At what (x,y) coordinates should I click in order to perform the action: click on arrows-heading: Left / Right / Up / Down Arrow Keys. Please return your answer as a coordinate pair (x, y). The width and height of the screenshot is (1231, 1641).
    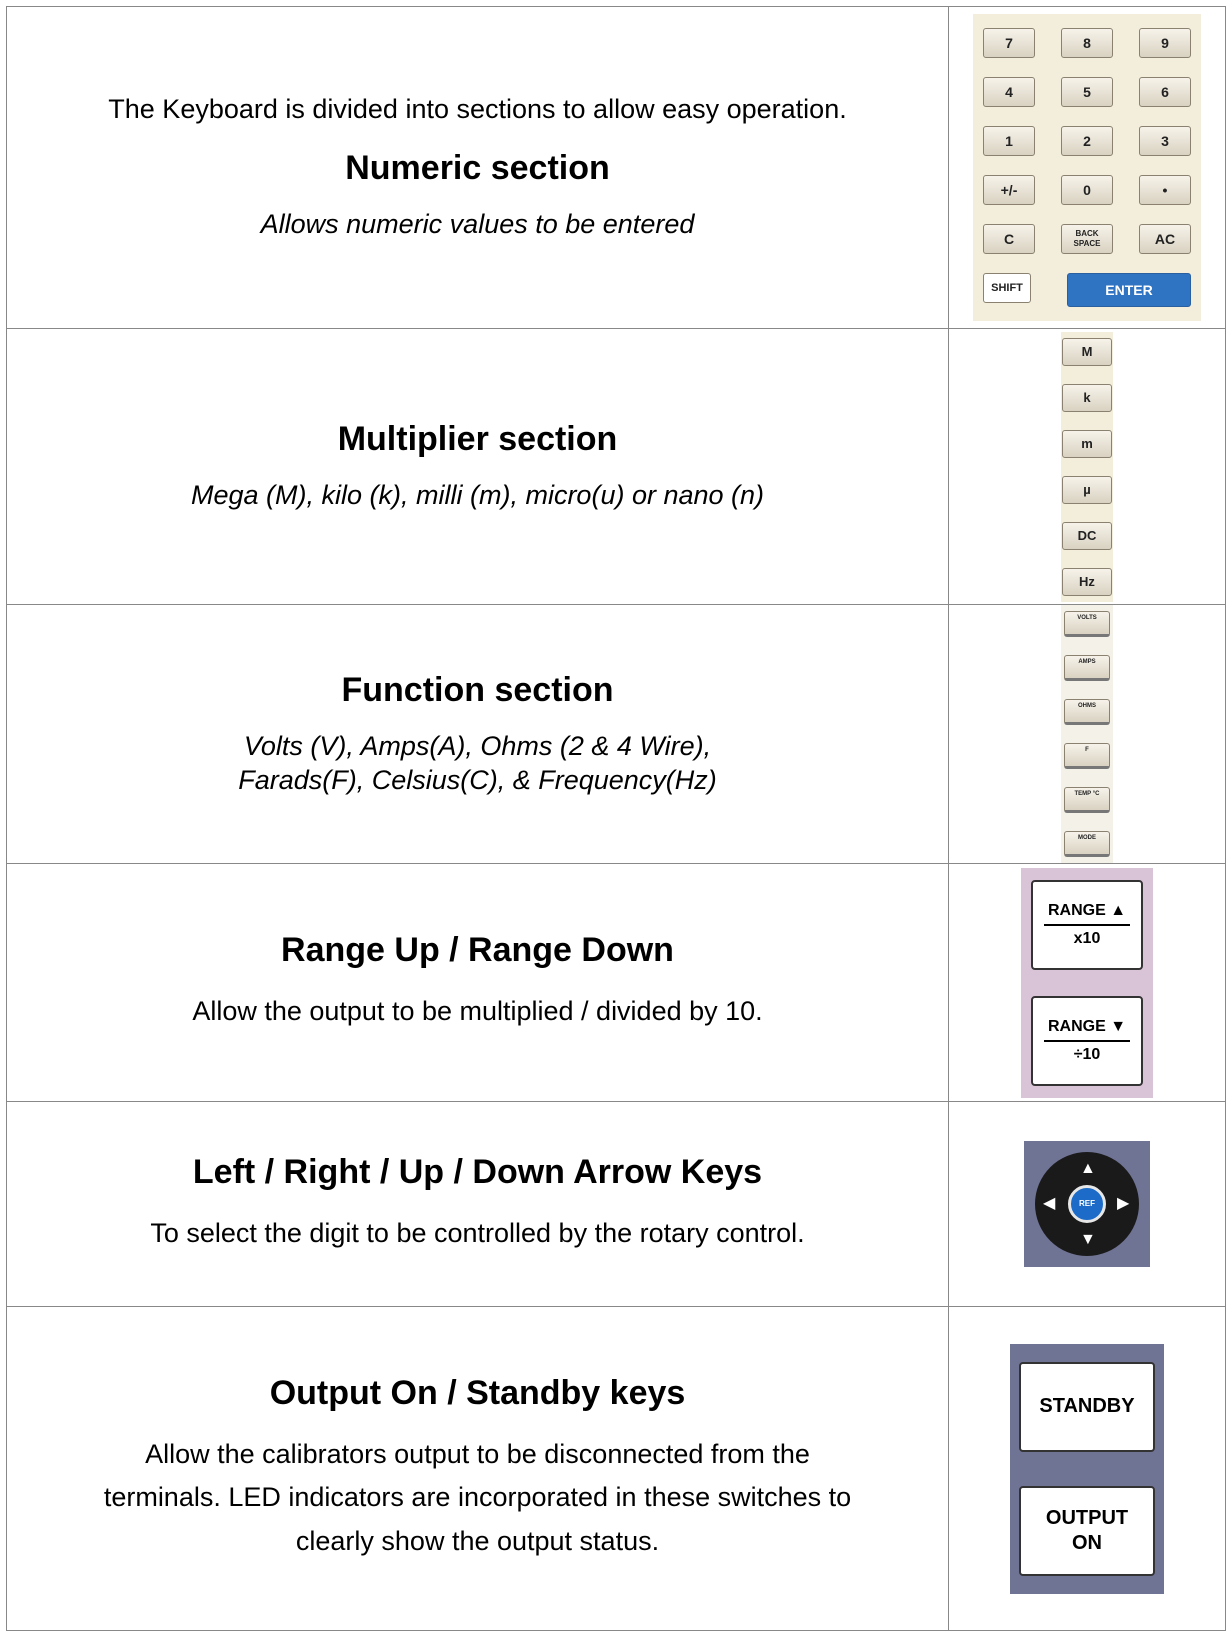
    Looking at the image, I should click on (477, 1171).